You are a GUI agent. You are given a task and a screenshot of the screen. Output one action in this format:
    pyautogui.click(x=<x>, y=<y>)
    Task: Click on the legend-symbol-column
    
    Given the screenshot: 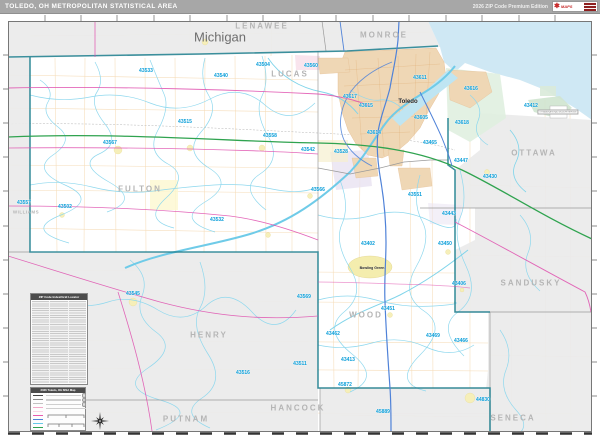 What is the action you would take?
    pyautogui.click(x=38, y=411)
    